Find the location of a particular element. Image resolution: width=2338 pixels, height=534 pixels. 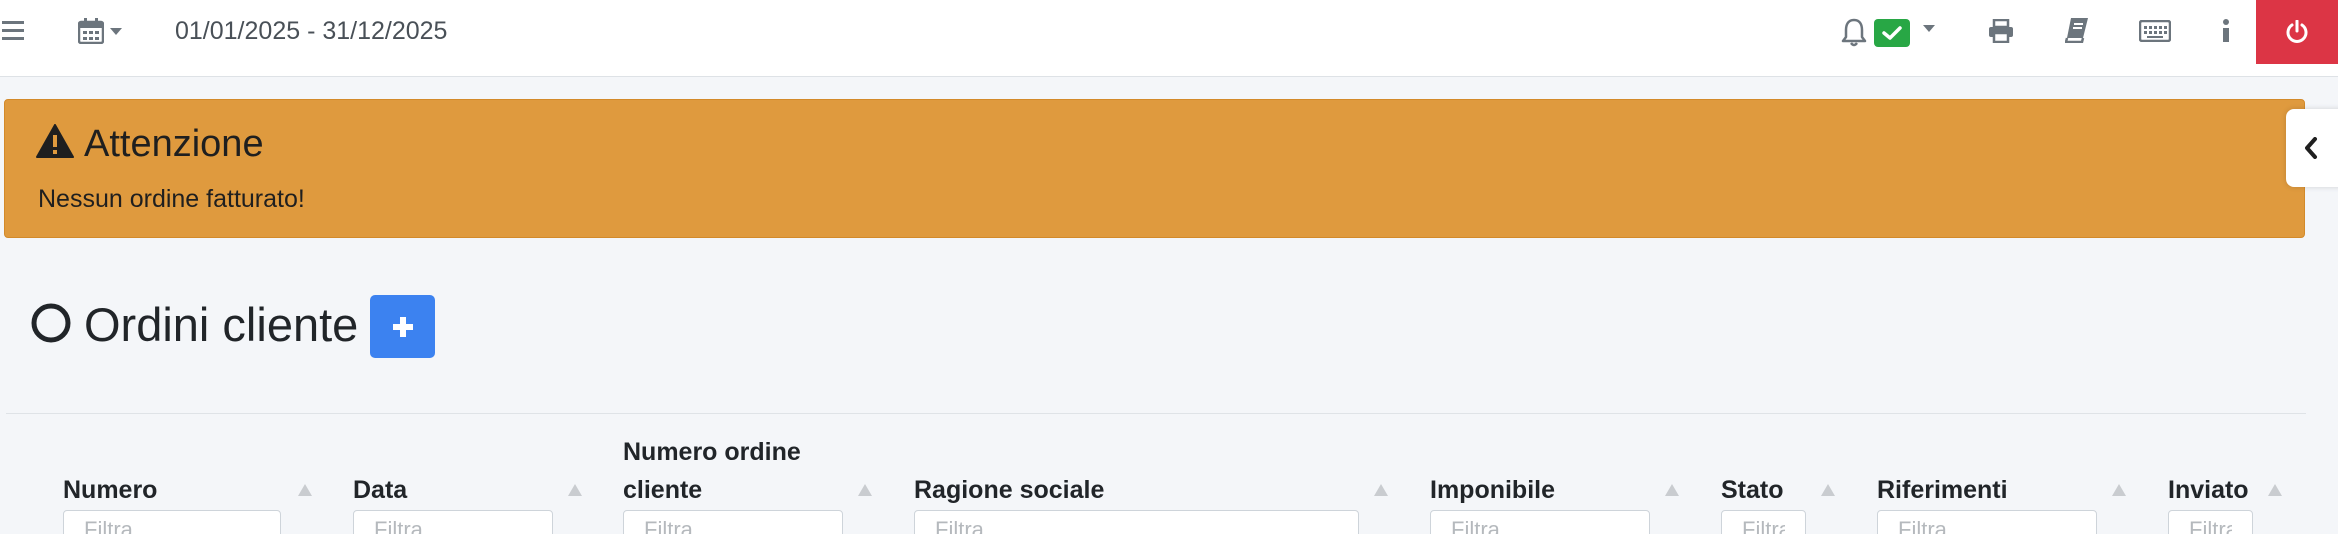

chevron-left-icon is located at coordinates (2311, 148).